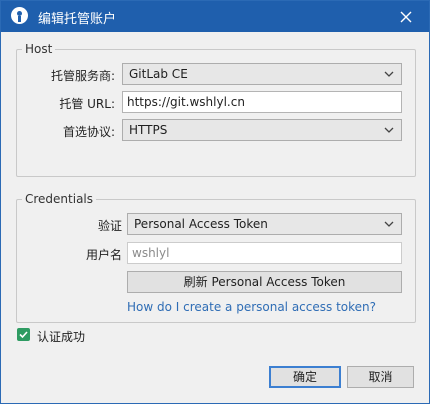  I want to click on cancel-button: 取消, so click(380, 377).